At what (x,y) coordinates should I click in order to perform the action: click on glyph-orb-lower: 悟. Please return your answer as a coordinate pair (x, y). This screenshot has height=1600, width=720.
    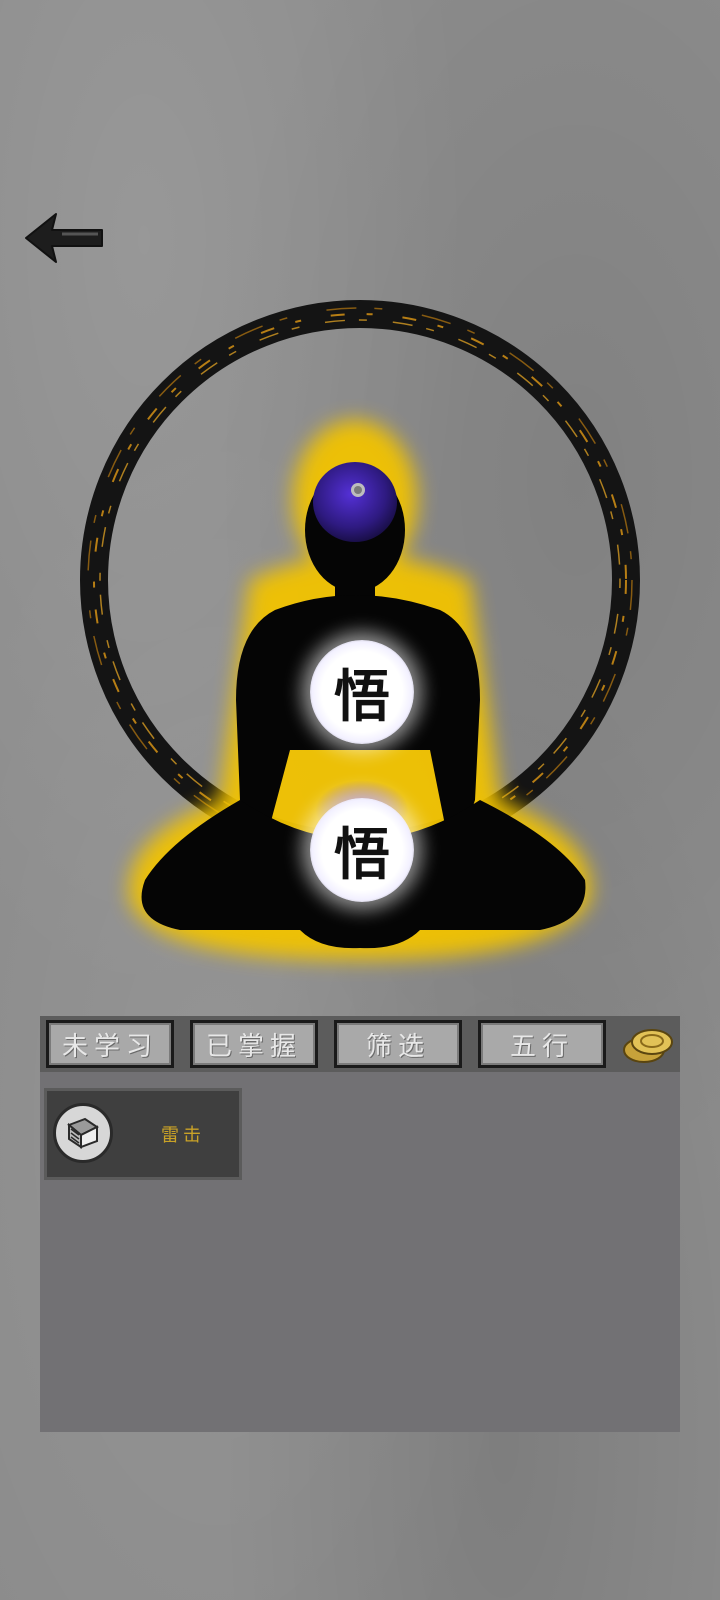
    Looking at the image, I should click on (362, 850).